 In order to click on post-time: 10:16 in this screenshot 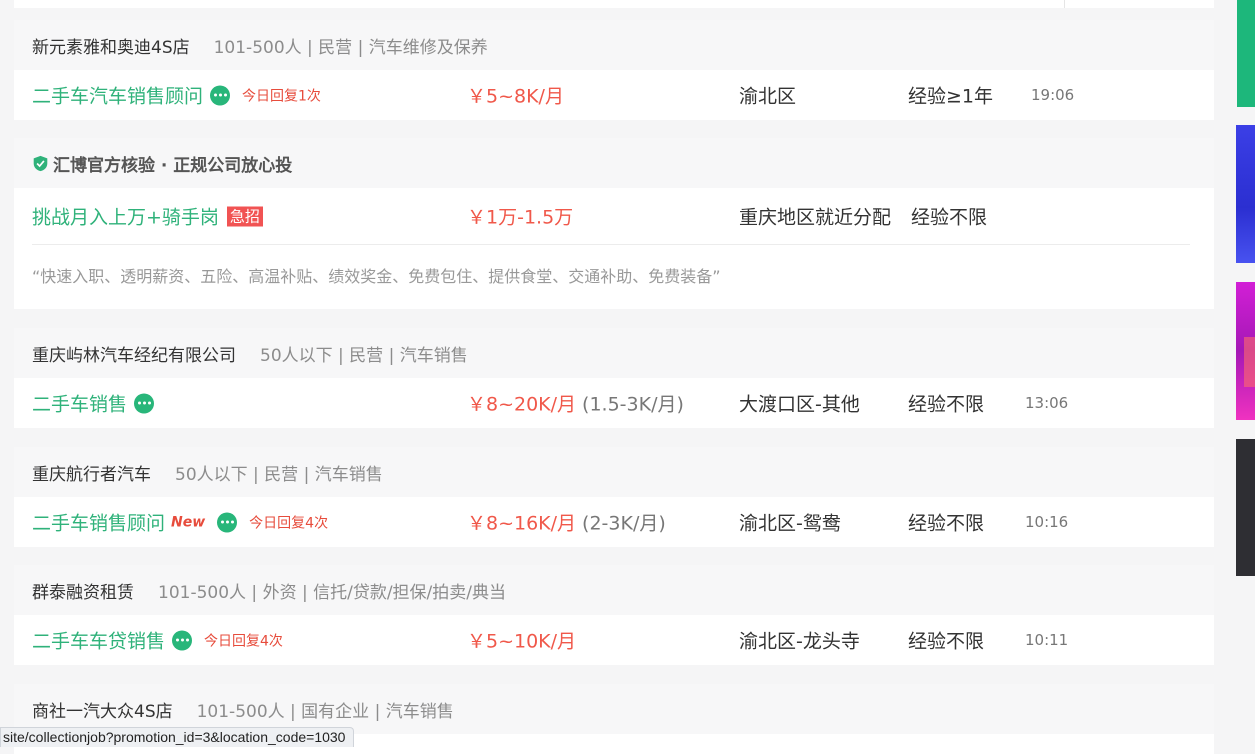, I will do `click(1047, 522)`.